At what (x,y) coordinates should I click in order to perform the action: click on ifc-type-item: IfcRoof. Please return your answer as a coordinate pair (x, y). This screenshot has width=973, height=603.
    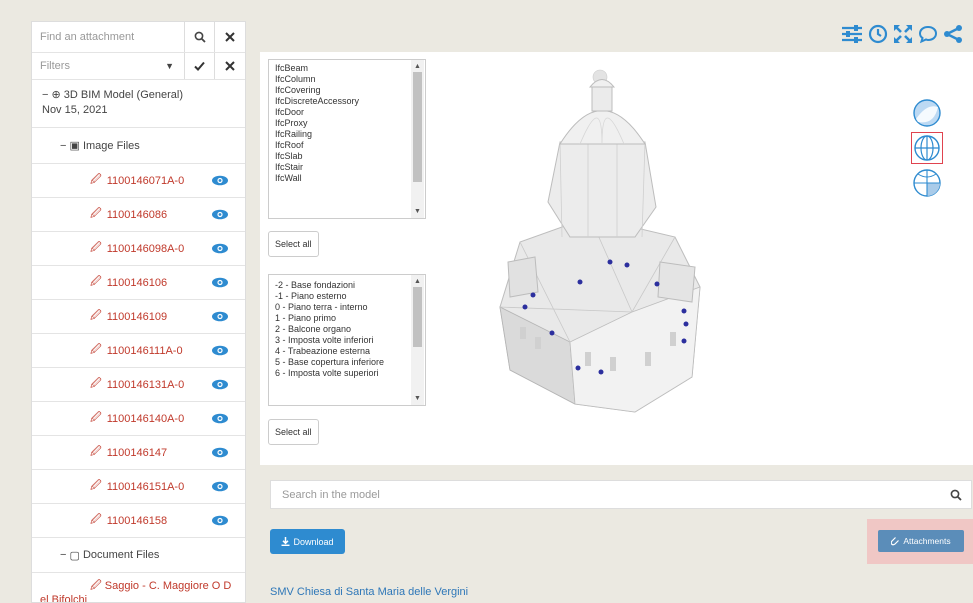
    Looking at the image, I should click on (341, 145).